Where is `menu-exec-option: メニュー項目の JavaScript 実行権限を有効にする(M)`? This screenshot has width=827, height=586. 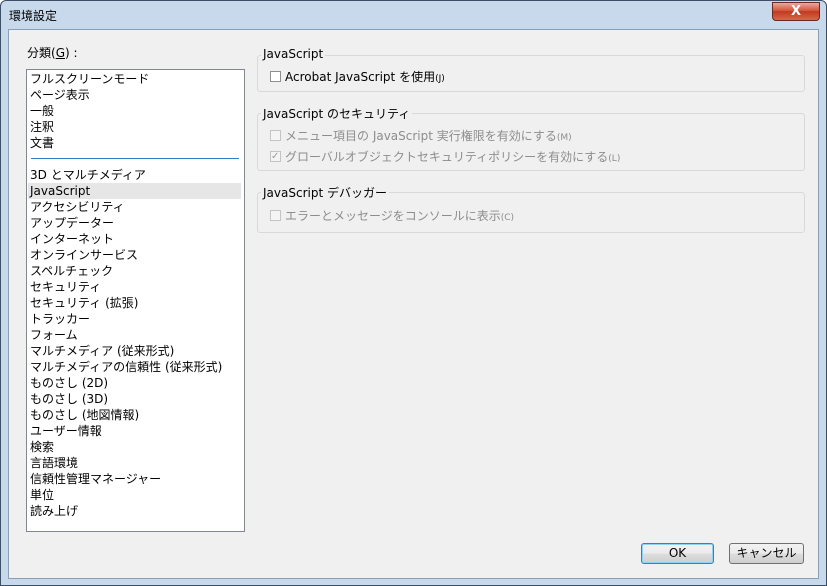 menu-exec-option: メニュー項目の JavaScript 実行権限を有効にする(M) is located at coordinates (421, 136).